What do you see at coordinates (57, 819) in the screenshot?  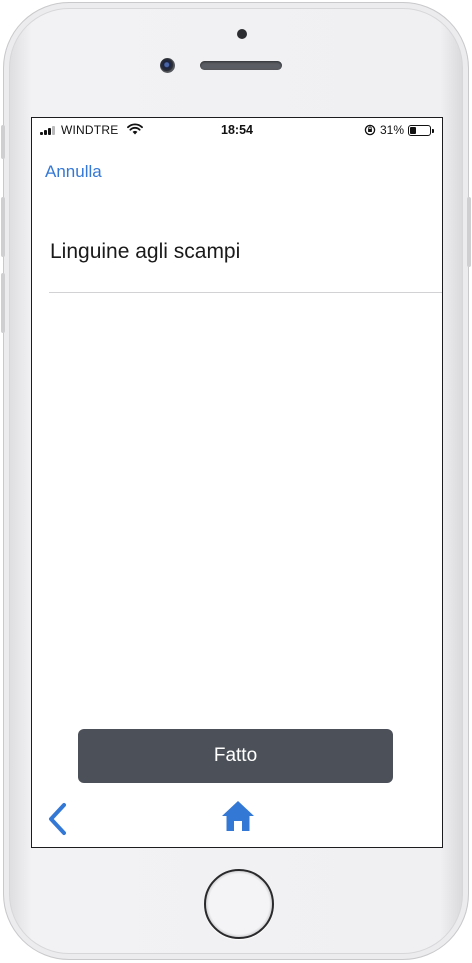 I see `chevron-left-icon` at bounding box center [57, 819].